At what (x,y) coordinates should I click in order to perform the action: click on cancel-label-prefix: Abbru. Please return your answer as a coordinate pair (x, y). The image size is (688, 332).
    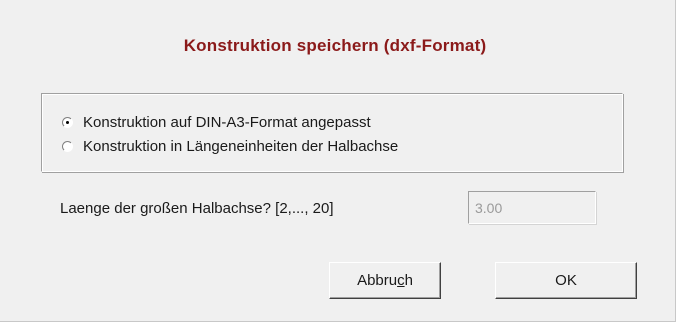
    Looking at the image, I should click on (377, 280).